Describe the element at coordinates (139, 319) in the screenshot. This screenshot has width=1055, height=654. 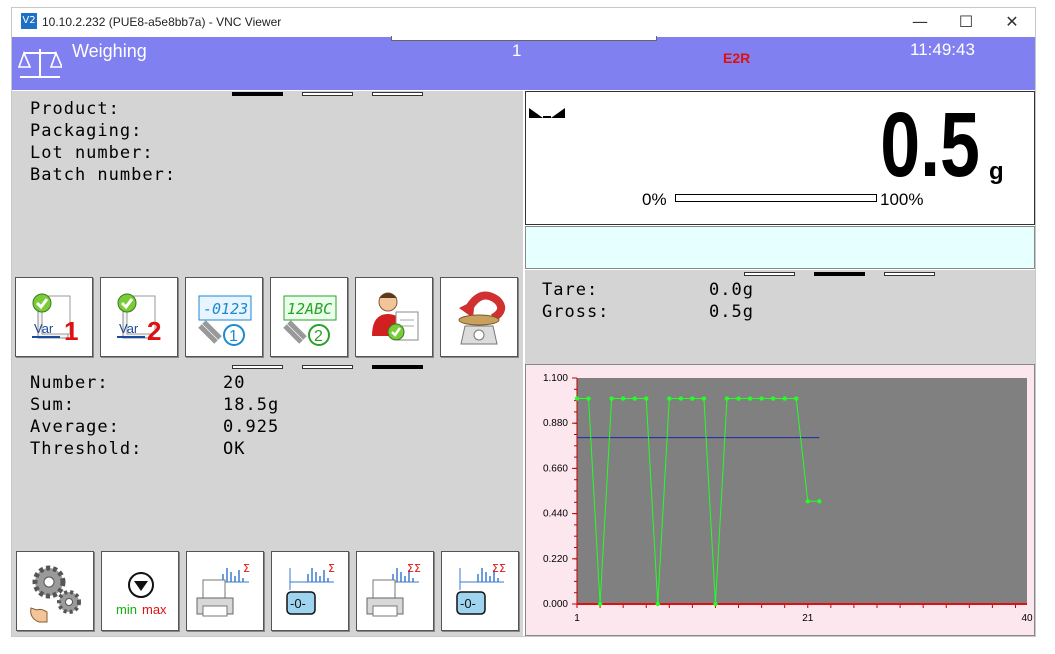
I see `var-2-icon: Var 2` at that location.